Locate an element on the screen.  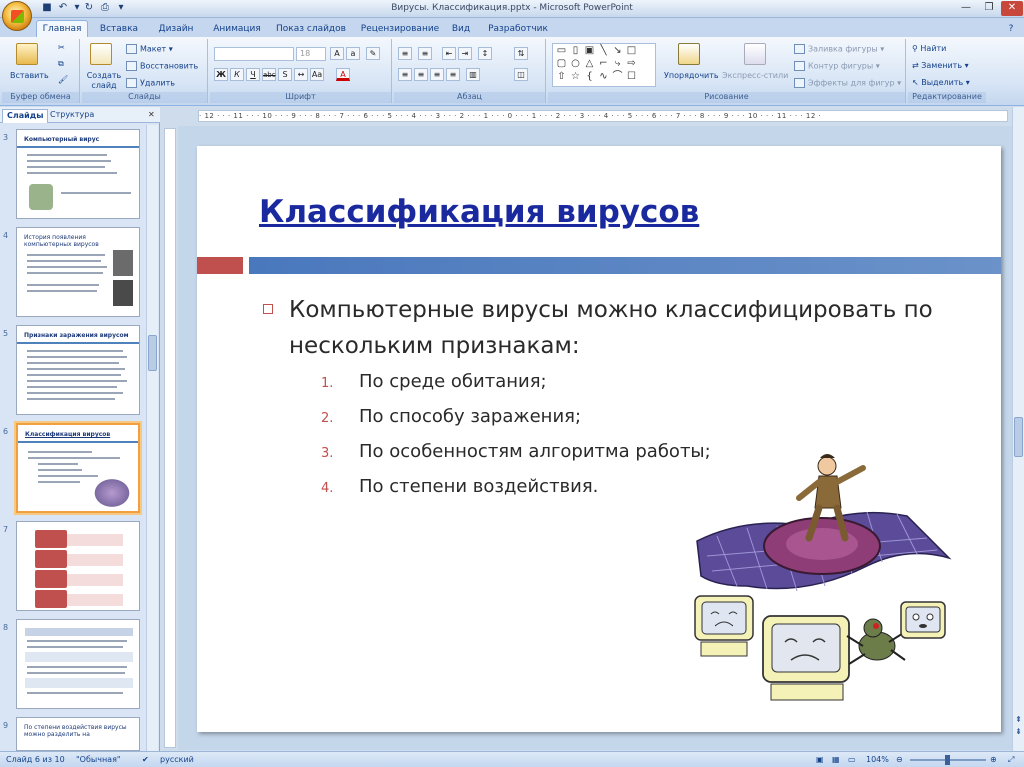
slideshow-view-icon: ▭ is located at coordinates (852, 759).